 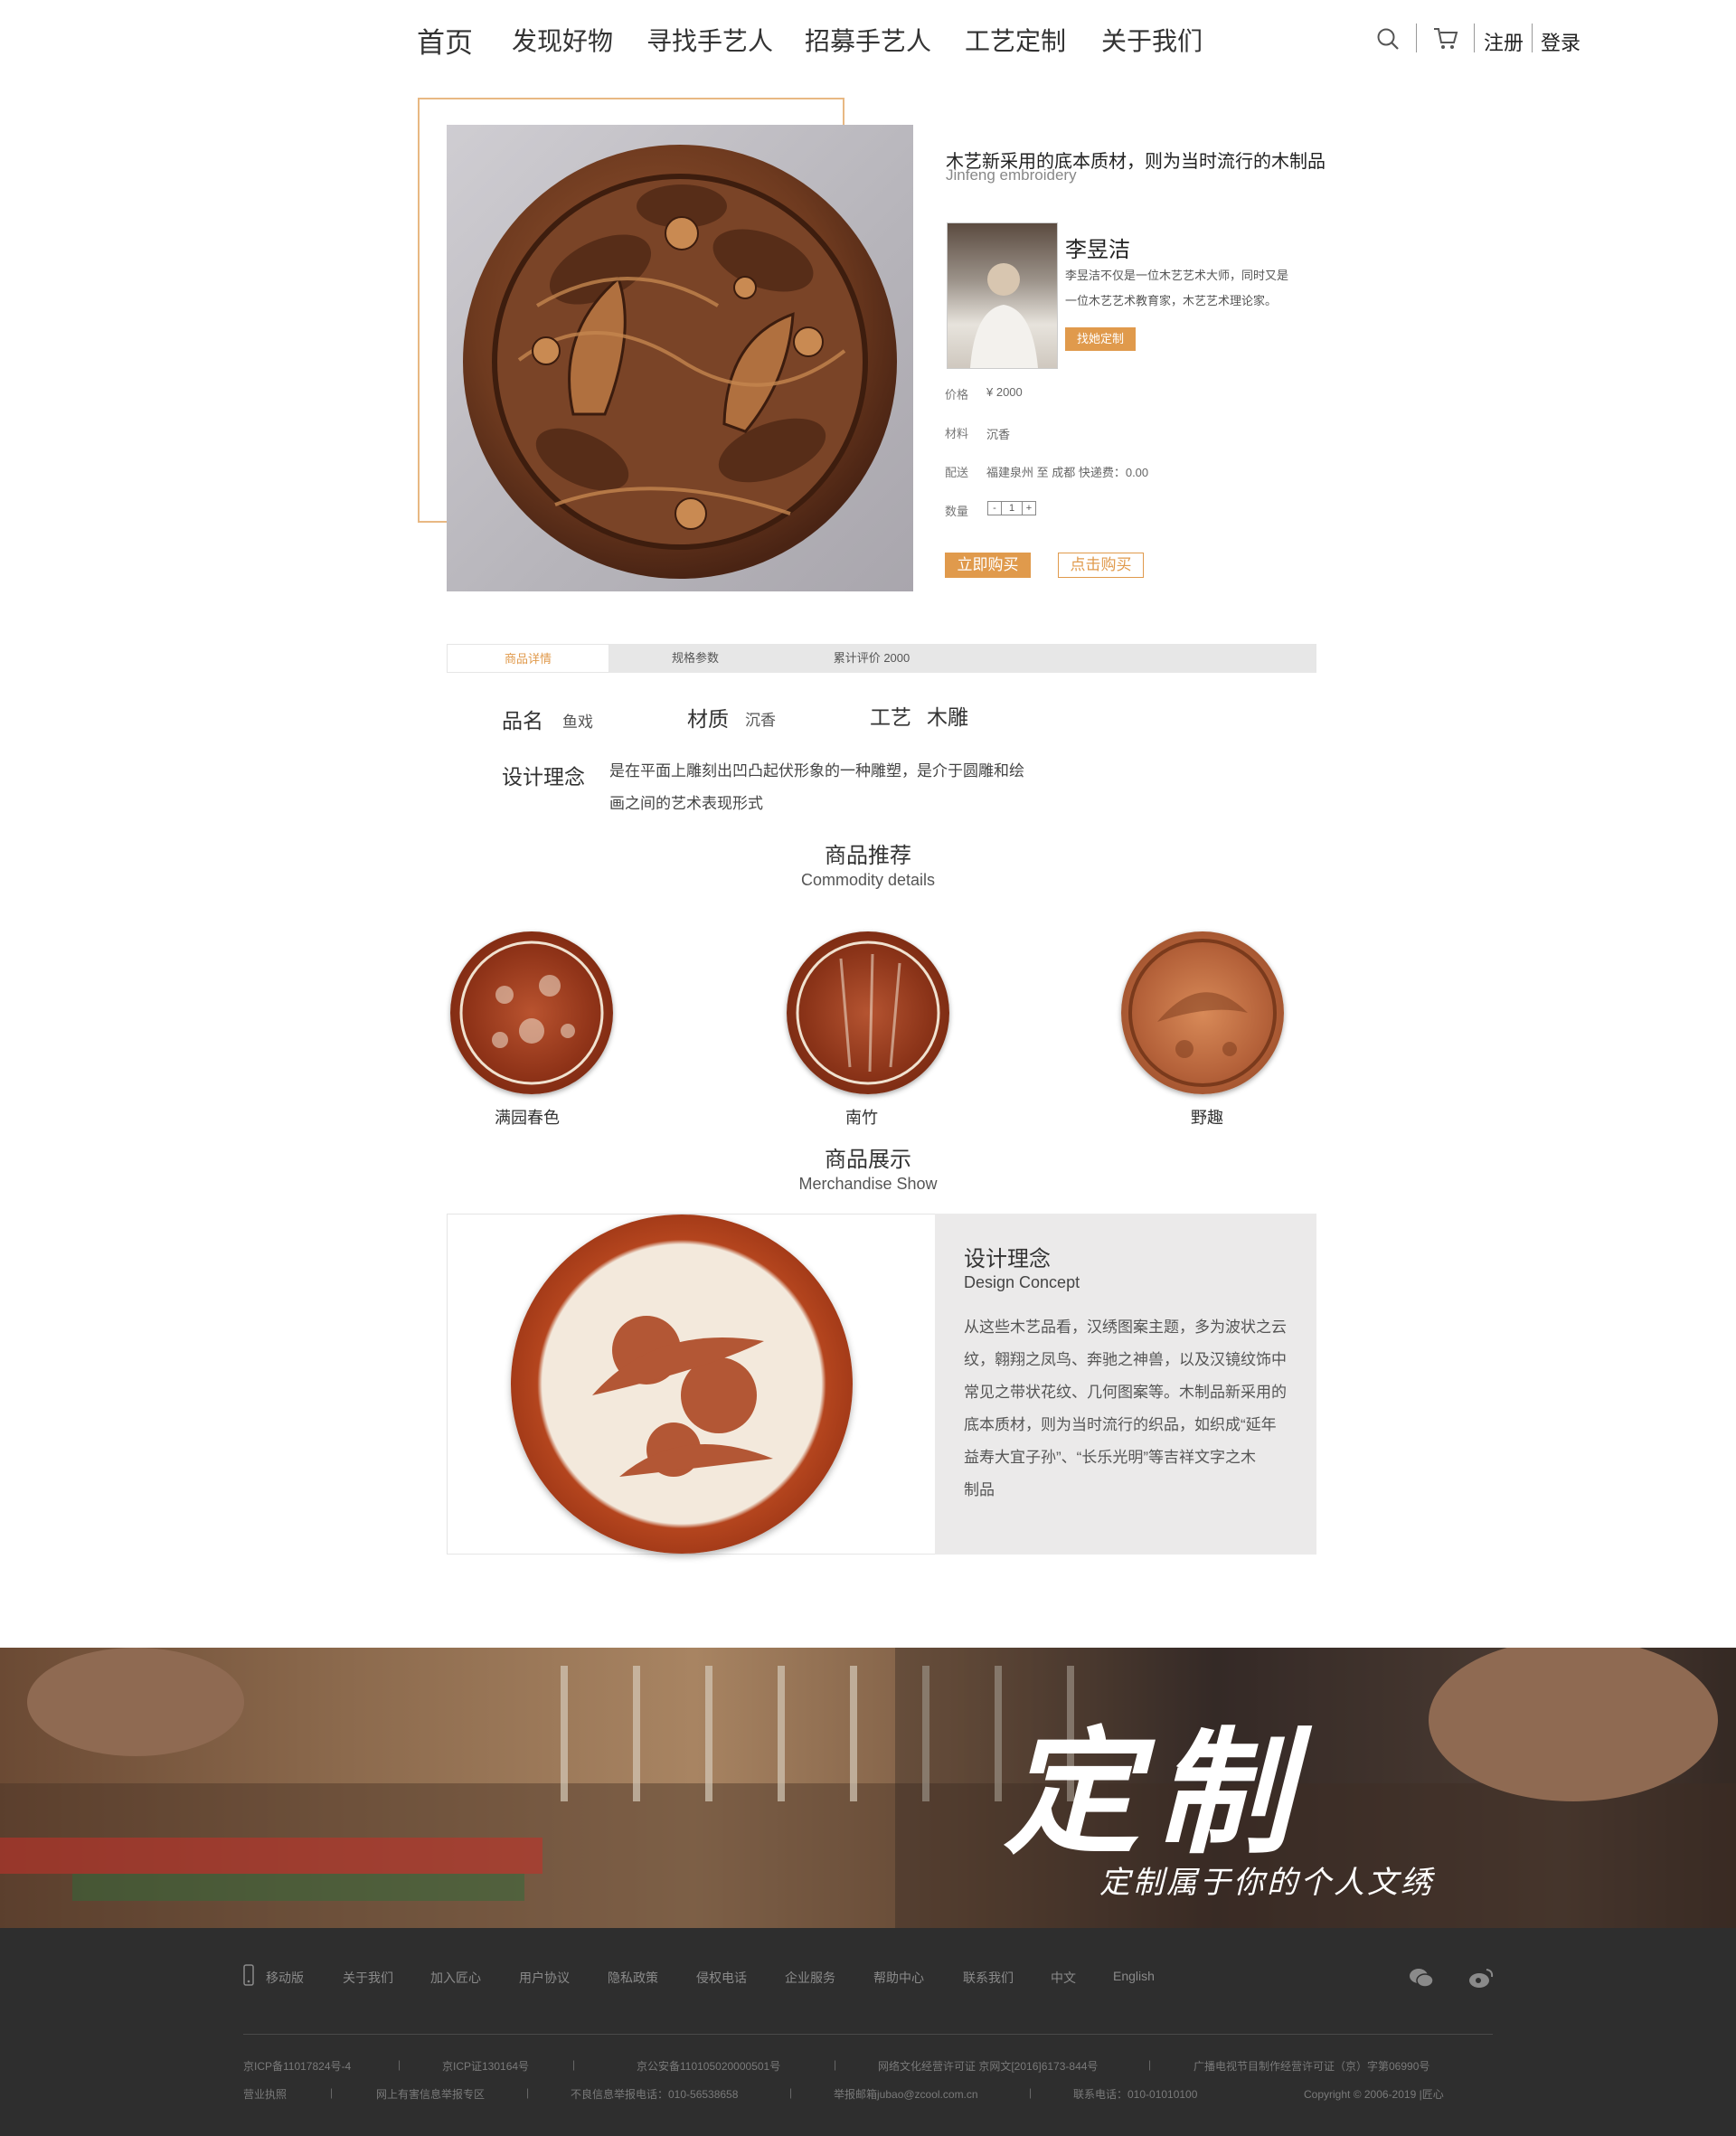 What do you see at coordinates (1097, 250) in the screenshot?
I see `artisan-name: 李昱洁` at bounding box center [1097, 250].